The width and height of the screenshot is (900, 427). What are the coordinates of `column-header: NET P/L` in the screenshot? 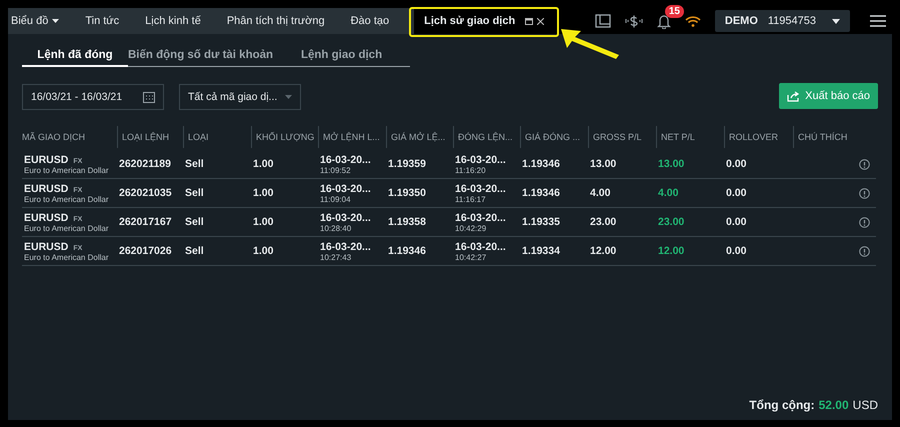 It's located at (690, 137).